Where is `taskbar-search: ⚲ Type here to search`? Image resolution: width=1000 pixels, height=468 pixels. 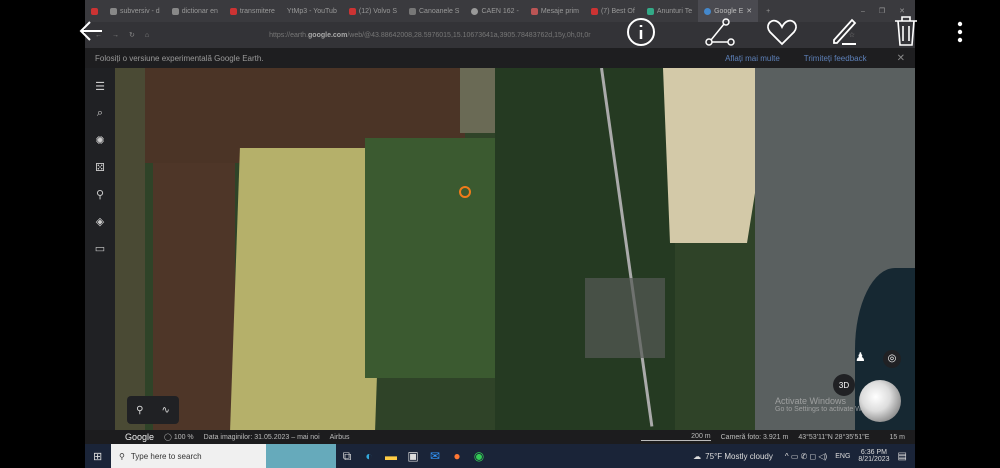
taskbar-search: ⚲ Type here to search is located at coordinates (188, 456).